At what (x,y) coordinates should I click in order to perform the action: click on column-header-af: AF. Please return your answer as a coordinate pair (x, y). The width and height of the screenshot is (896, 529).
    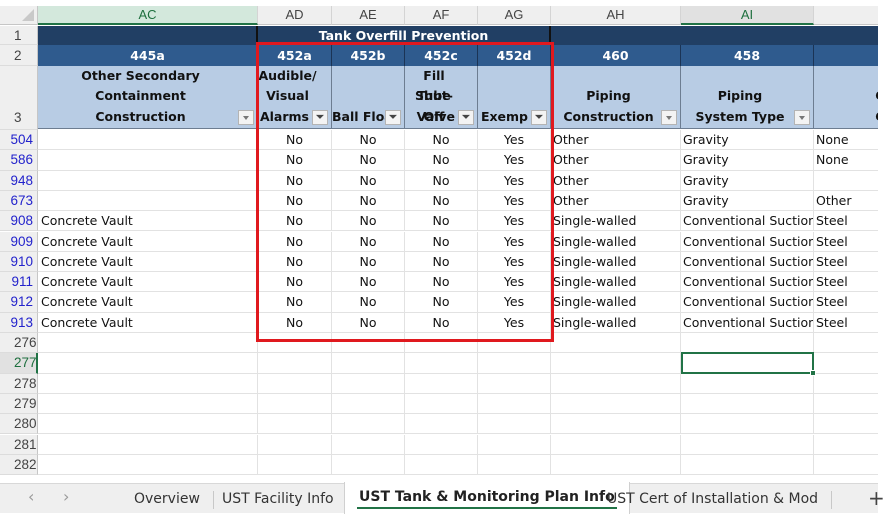
    Looking at the image, I should click on (441, 15).